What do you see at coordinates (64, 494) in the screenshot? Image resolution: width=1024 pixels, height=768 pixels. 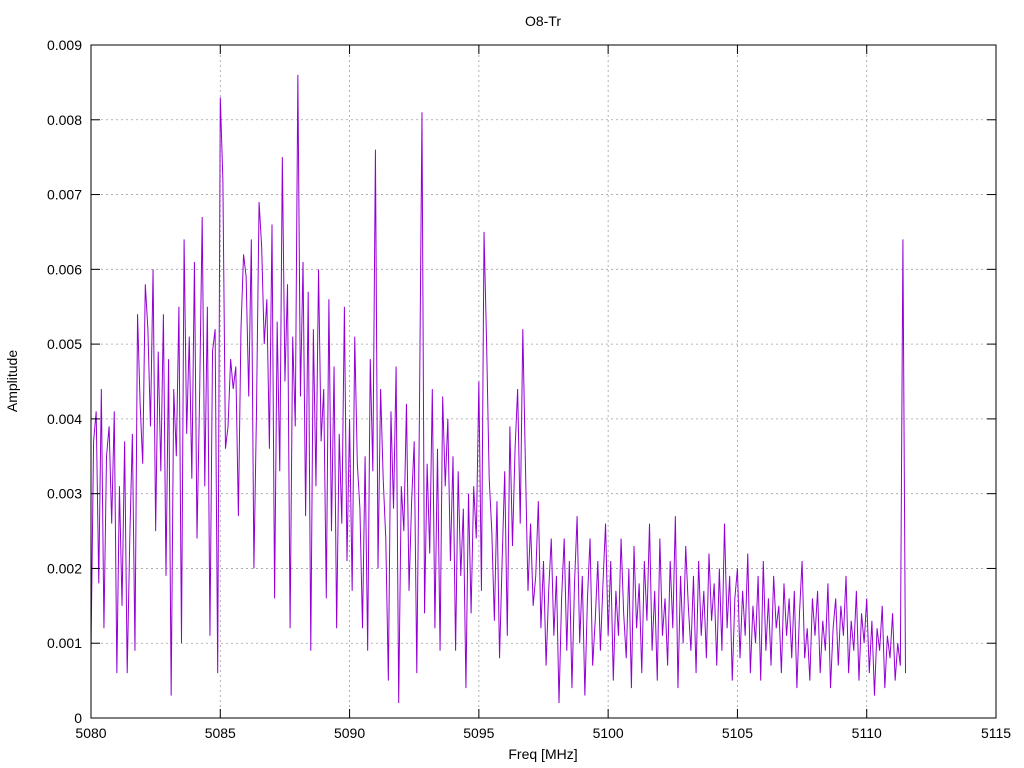 I see `y-tick-label: 0.003` at bounding box center [64, 494].